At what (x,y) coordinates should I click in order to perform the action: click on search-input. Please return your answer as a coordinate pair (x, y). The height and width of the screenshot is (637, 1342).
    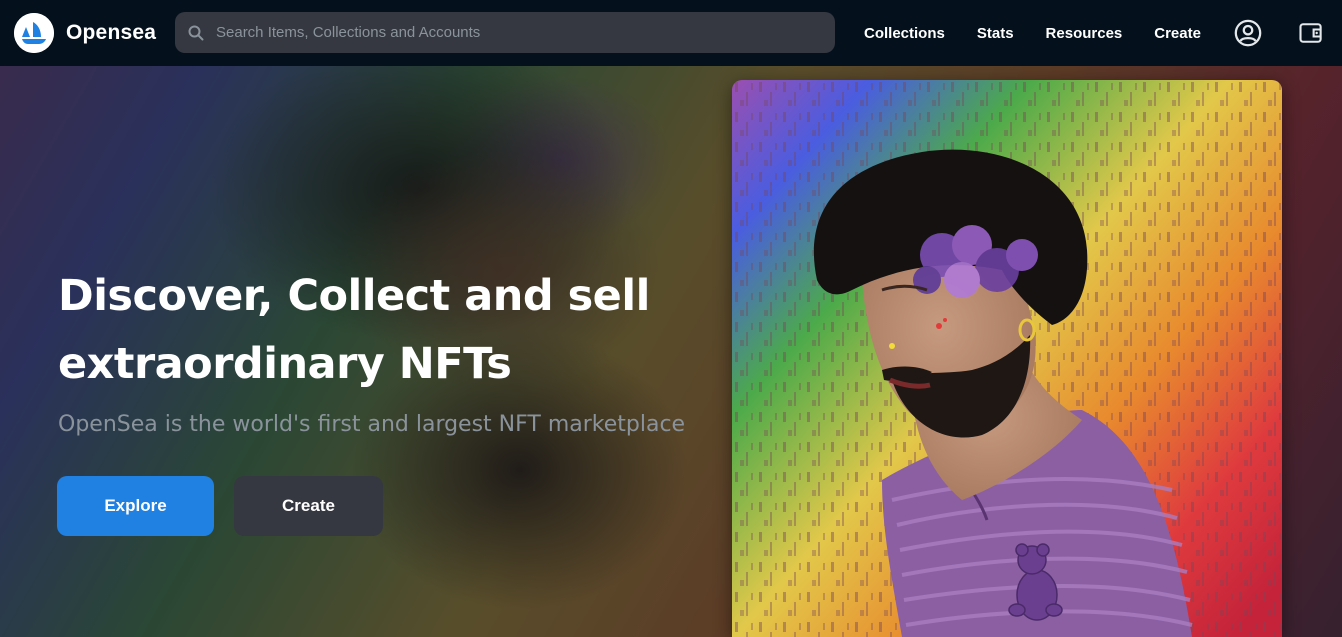
    Looking at the image, I should click on (516, 32).